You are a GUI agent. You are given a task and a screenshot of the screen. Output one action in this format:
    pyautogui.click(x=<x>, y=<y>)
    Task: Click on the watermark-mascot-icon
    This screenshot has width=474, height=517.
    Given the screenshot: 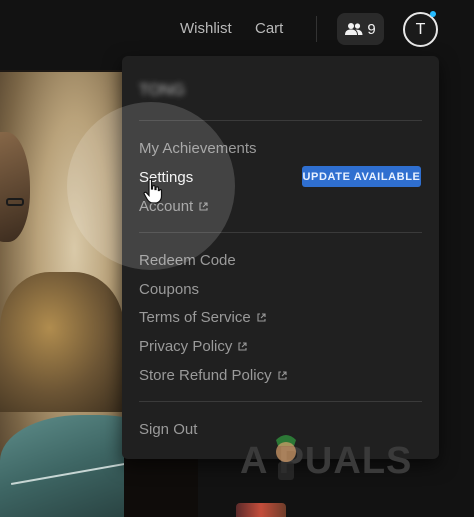 What is the action you would take?
    pyautogui.click(x=286, y=456)
    